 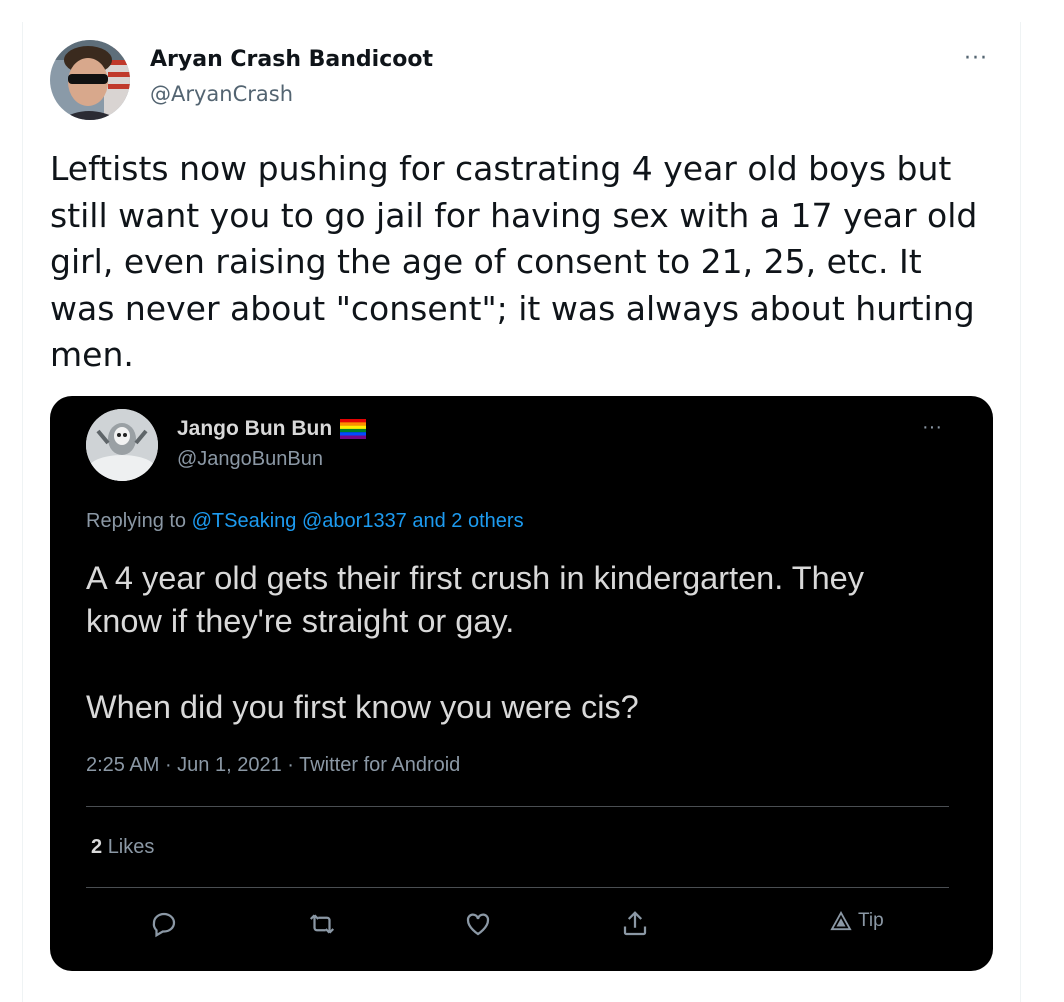 What do you see at coordinates (136, 521) in the screenshot?
I see `replying-prefix: Replying to` at bounding box center [136, 521].